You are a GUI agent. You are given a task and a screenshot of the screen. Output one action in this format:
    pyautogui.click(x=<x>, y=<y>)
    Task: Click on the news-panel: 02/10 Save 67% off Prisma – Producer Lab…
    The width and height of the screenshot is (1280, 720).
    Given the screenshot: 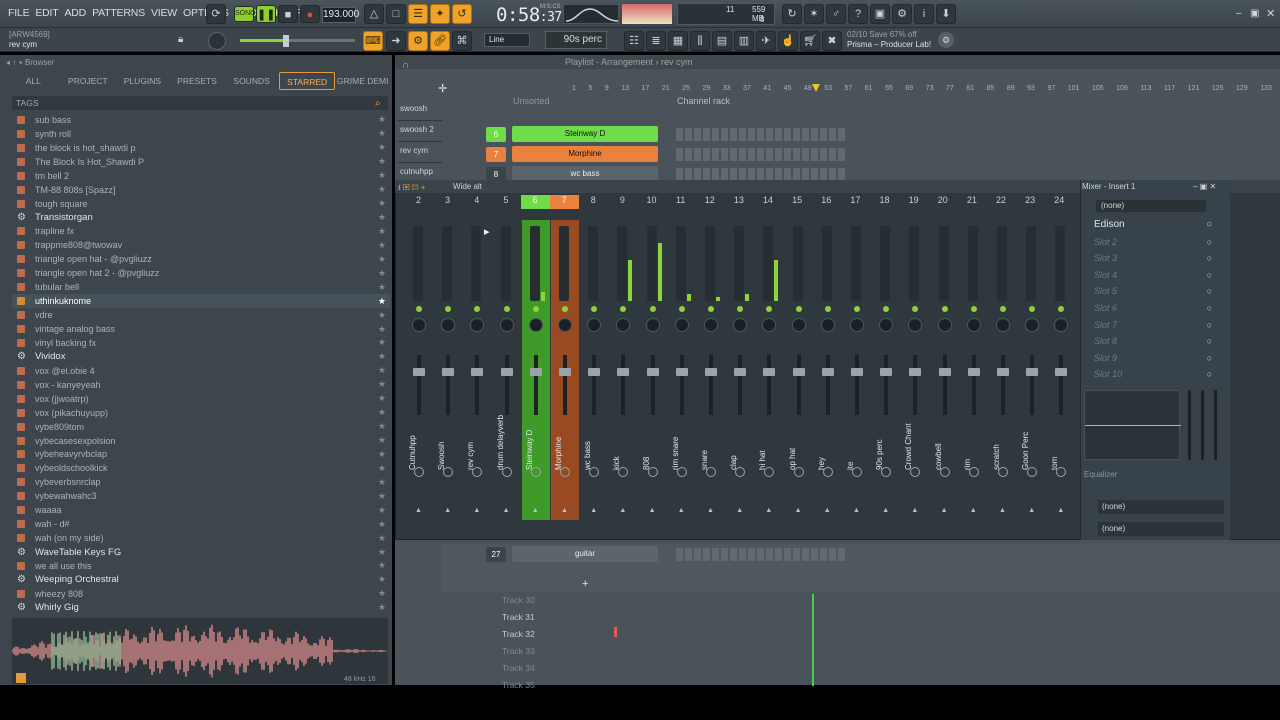 What is the action you would take?
    pyautogui.click(x=889, y=40)
    